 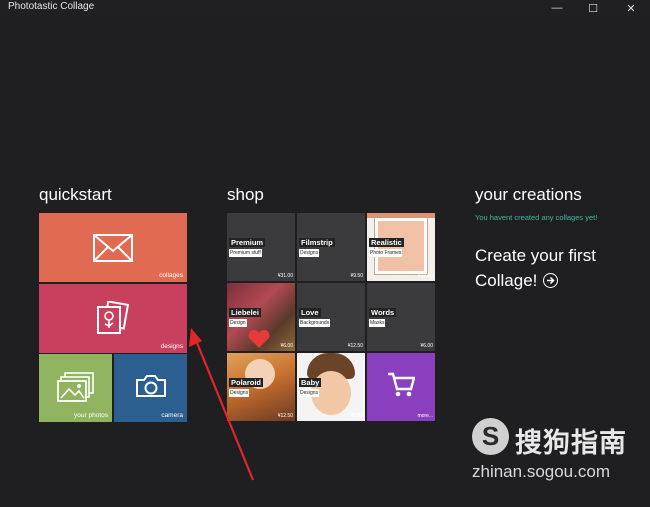 I want to click on shop-tile-sub: Photo Frames, so click(x=386, y=253).